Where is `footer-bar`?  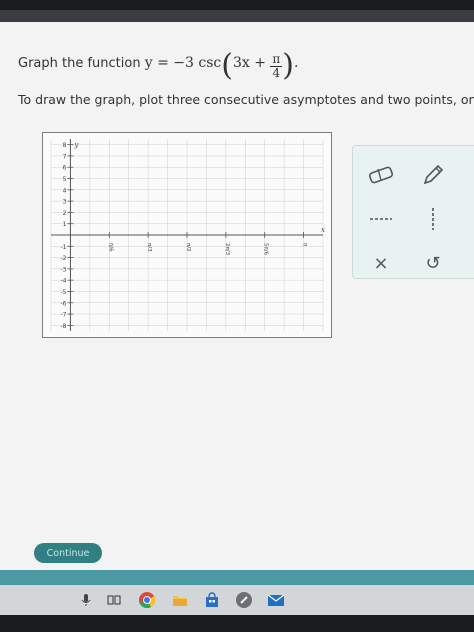 footer-bar is located at coordinates (237, 577).